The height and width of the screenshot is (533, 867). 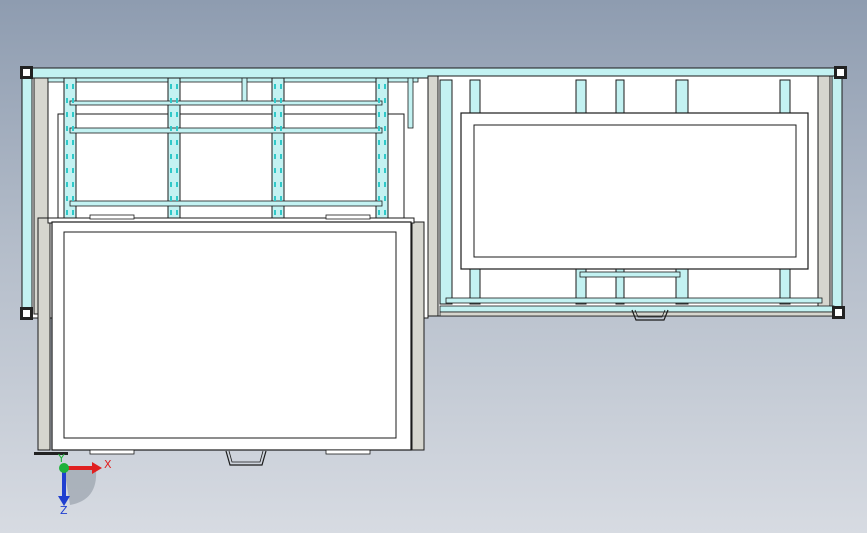 What do you see at coordinates (26, 313) in the screenshot?
I see `corner-block-bottom-left-inner` at bounding box center [26, 313].